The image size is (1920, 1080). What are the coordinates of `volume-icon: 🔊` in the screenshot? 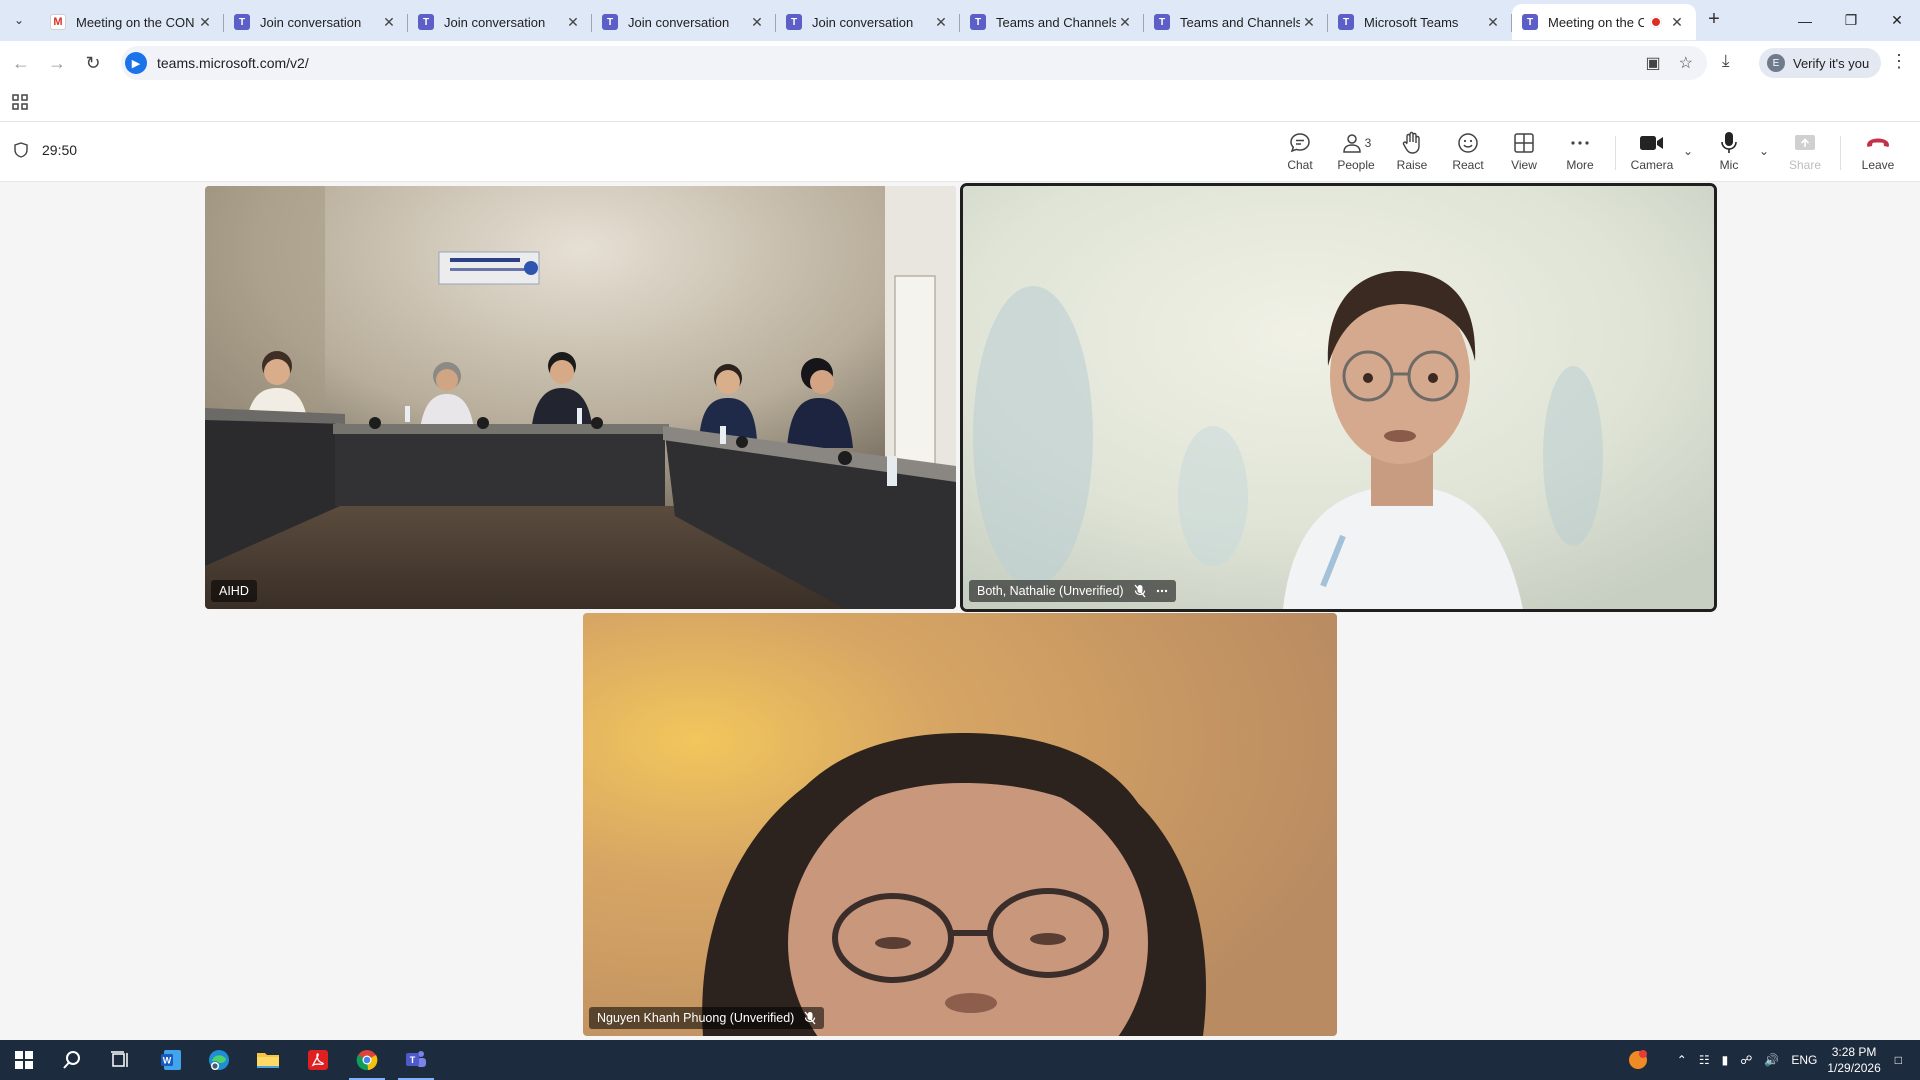 It's located at (1771, 1060).